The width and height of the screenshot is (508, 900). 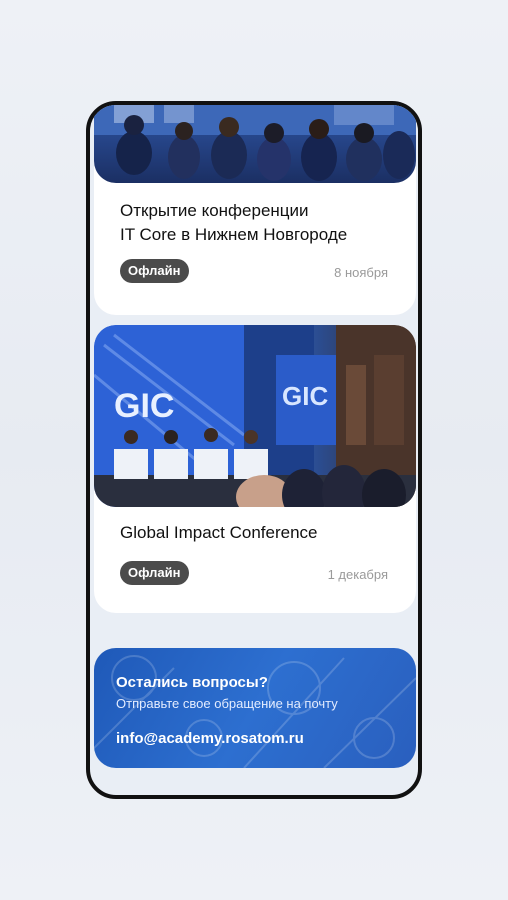 I want to click on banner-title: Остались вопросы?, so click(x=192, y=682).